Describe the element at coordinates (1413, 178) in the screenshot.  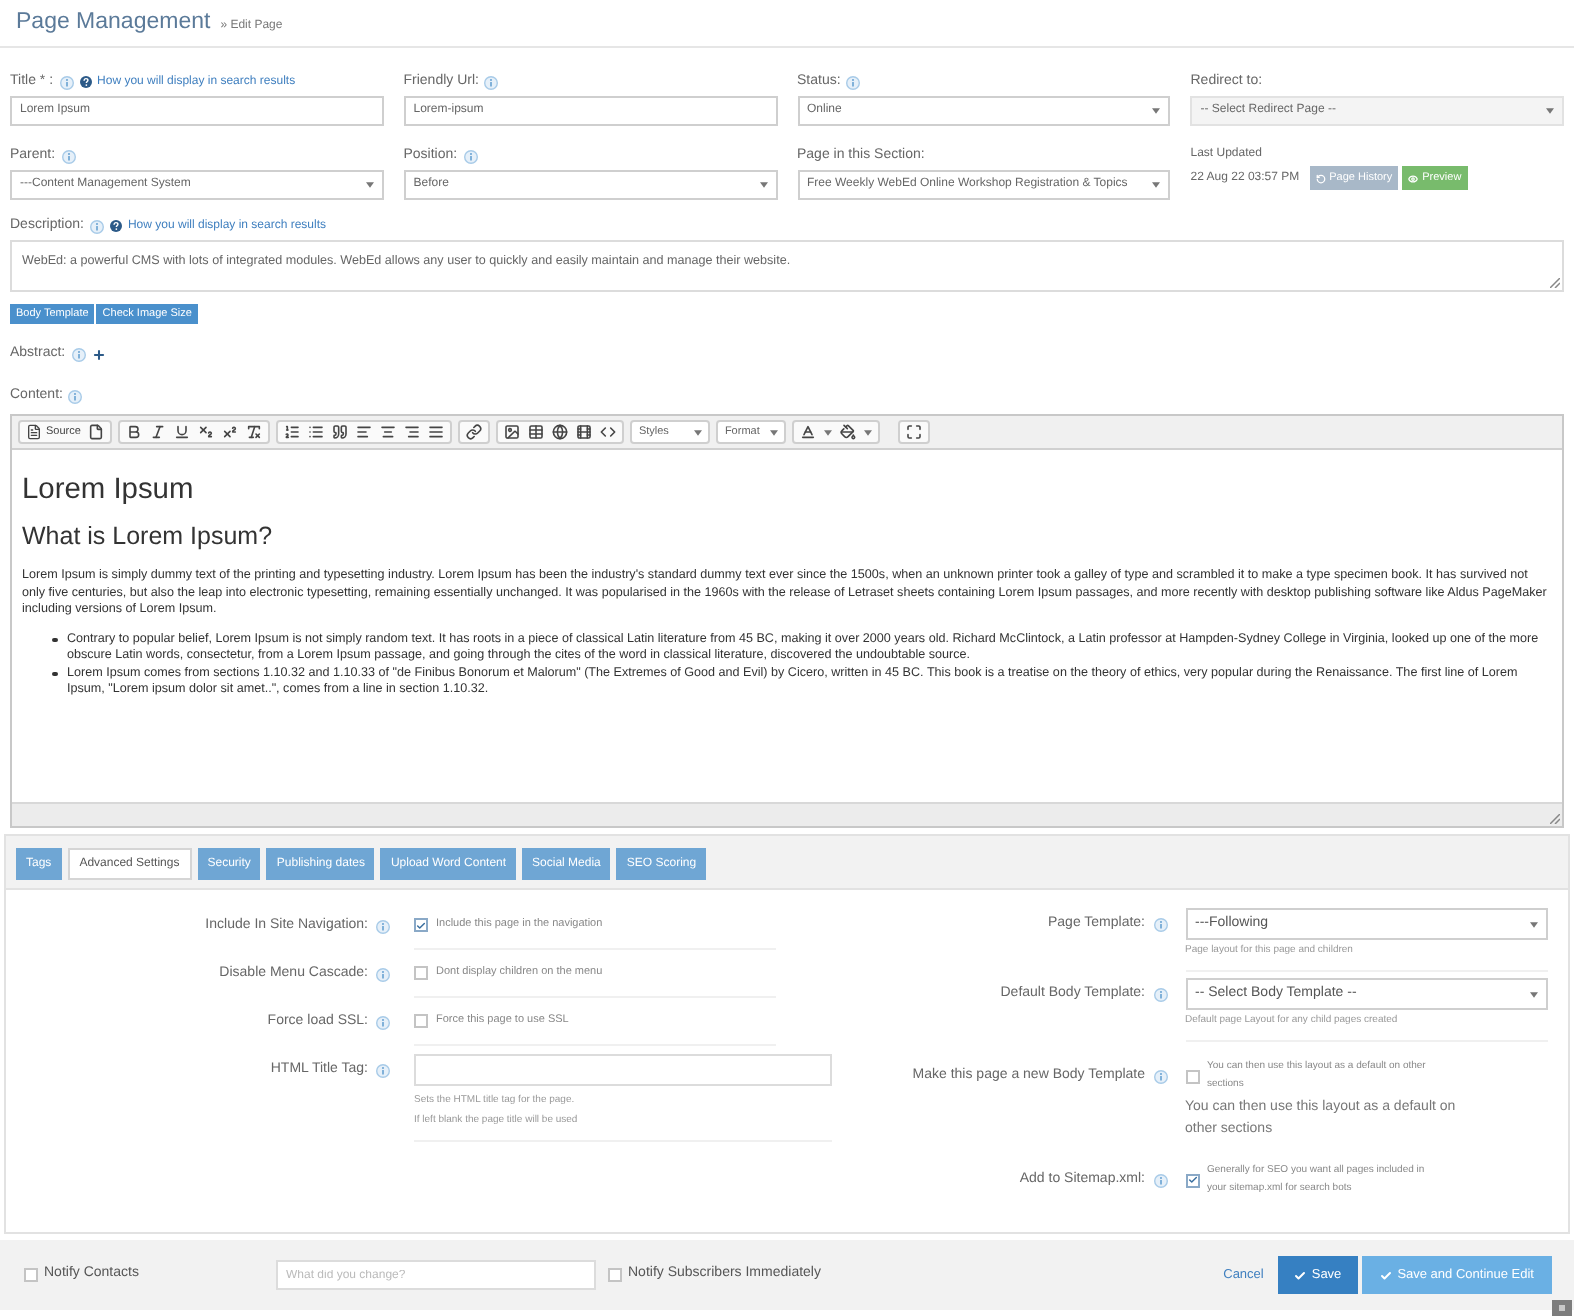
I see `eye-icon` at that location.